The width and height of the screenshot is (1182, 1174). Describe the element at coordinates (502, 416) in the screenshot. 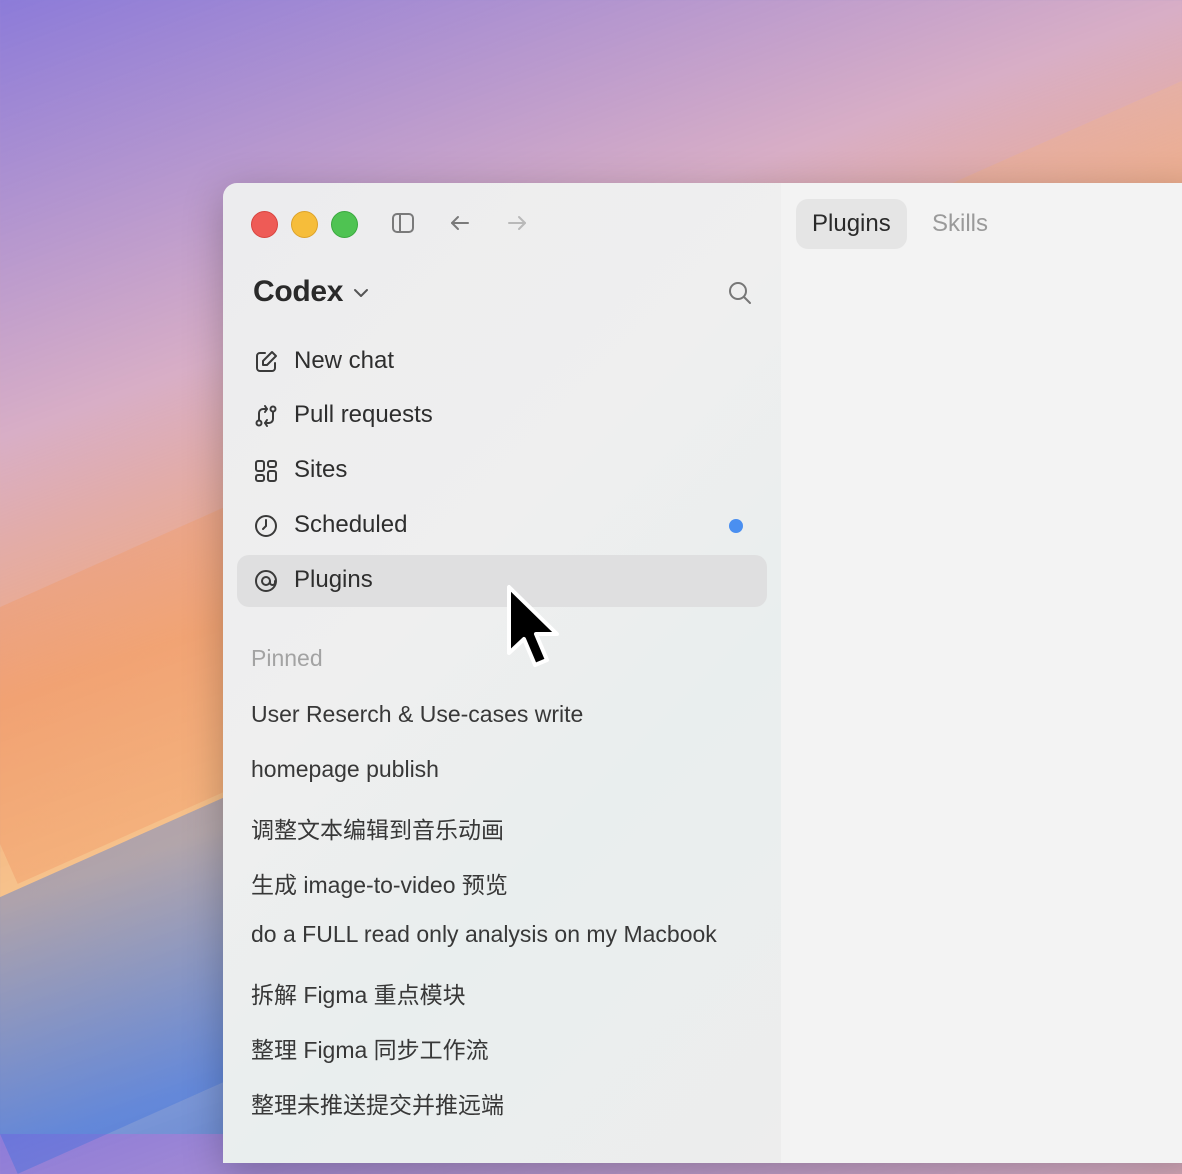

I see `nav-item-pull-requests: Pull requests` at that location.